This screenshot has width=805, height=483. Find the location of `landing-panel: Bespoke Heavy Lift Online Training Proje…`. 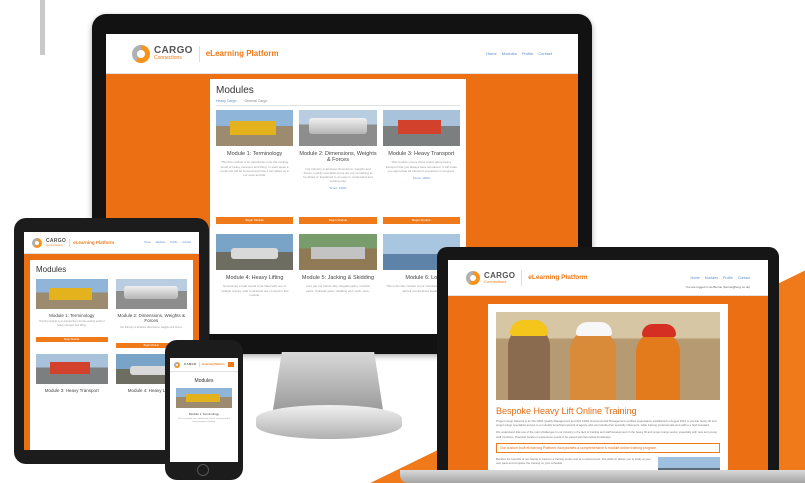

landing-panel: Bespoke Heavy Lift Online Training Proje… is located at coordinates (608, 389).